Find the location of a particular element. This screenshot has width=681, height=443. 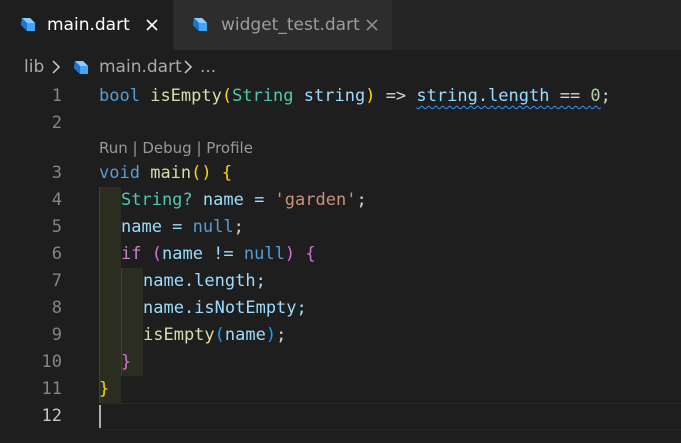

lint-warning: string.length == 0 is located at coordinates (508, 96).